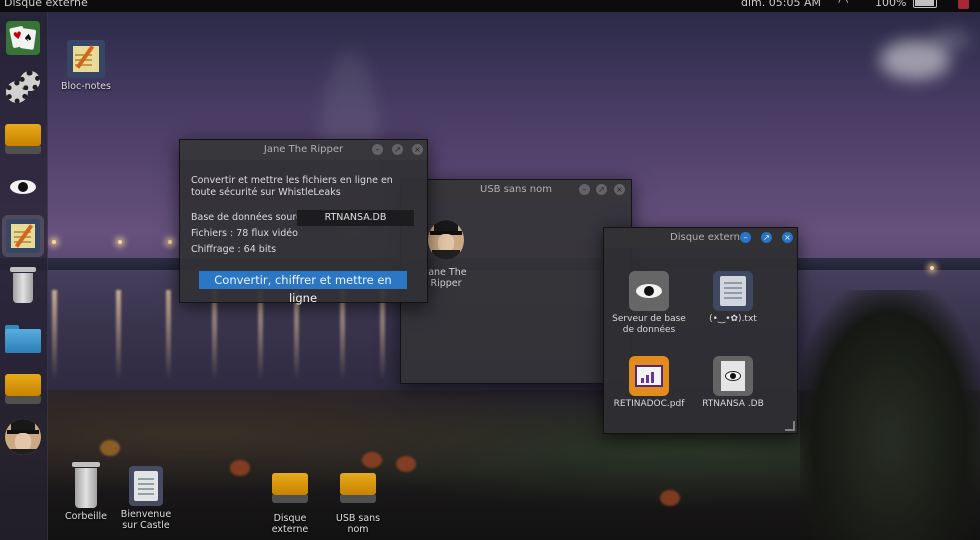 The width and height of the screenshot is (980, 540). I want to click on file-item-serveur: Serveur de base de données, so click(649, 303).